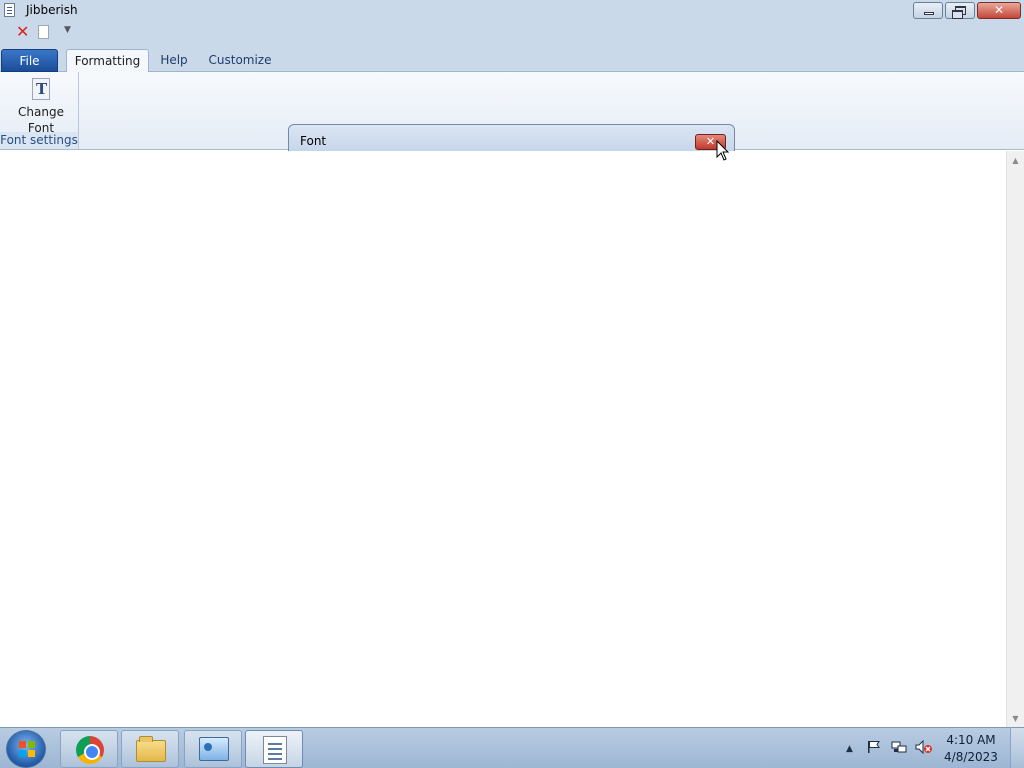 This screenshot has height=768, width=1024. What do you see at coordinates (67, 30) in the screenshot?
I see `customize-quick-access-icon: ▼` at bounding box center [67, 30].